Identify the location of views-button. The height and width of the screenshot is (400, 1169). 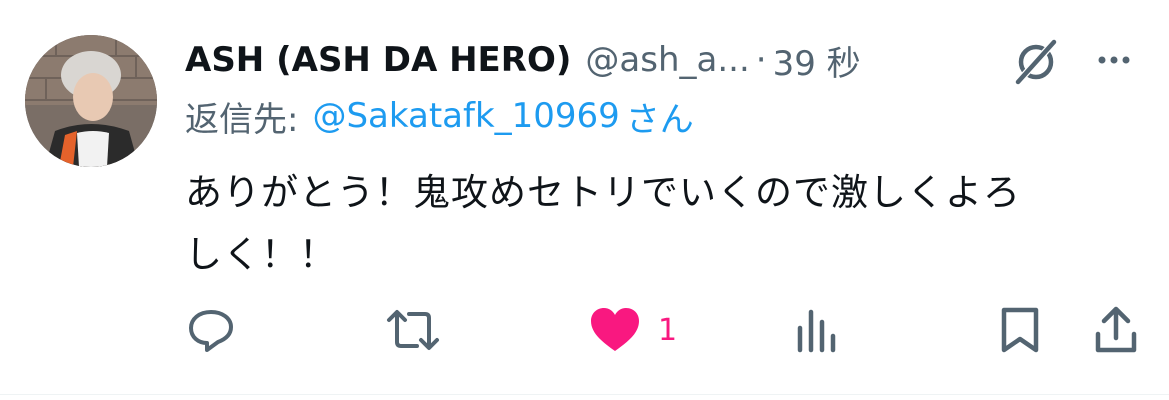
(818, 330).